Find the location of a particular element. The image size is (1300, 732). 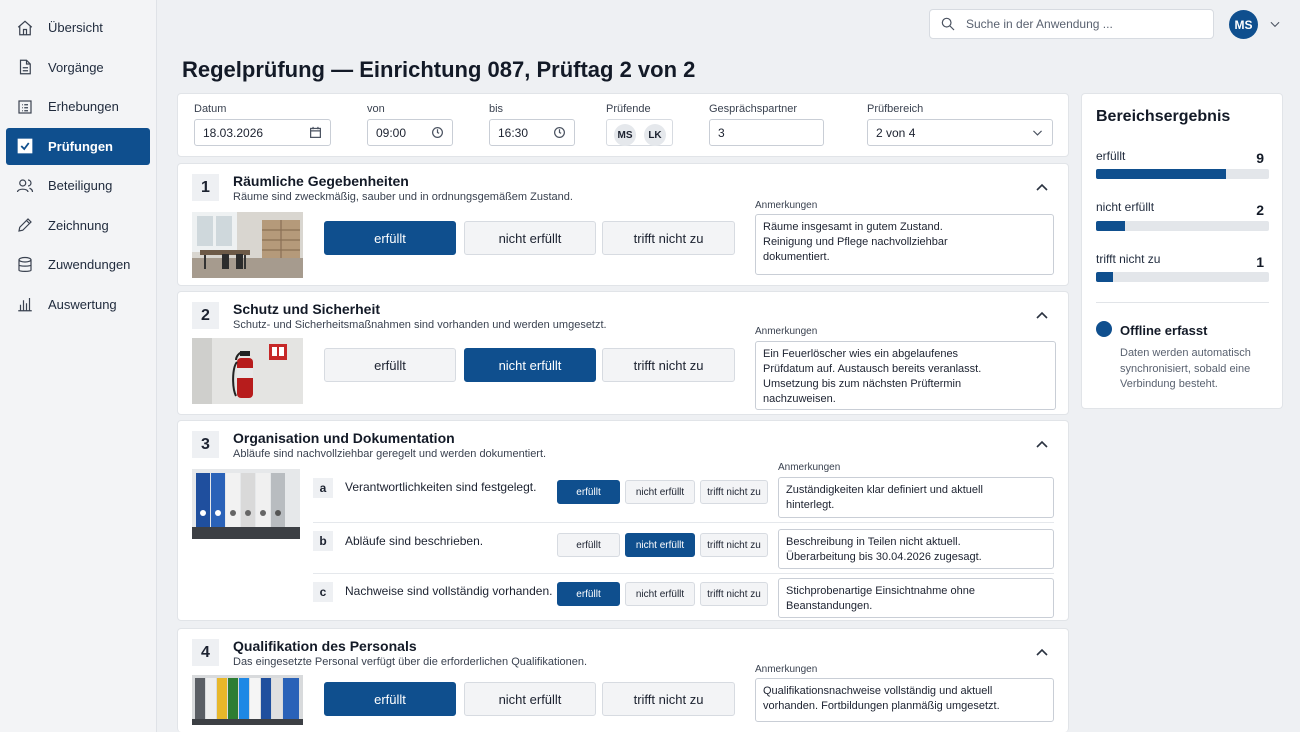

sidebar-item-label: Auswertung is located at coordinates (82, 304).